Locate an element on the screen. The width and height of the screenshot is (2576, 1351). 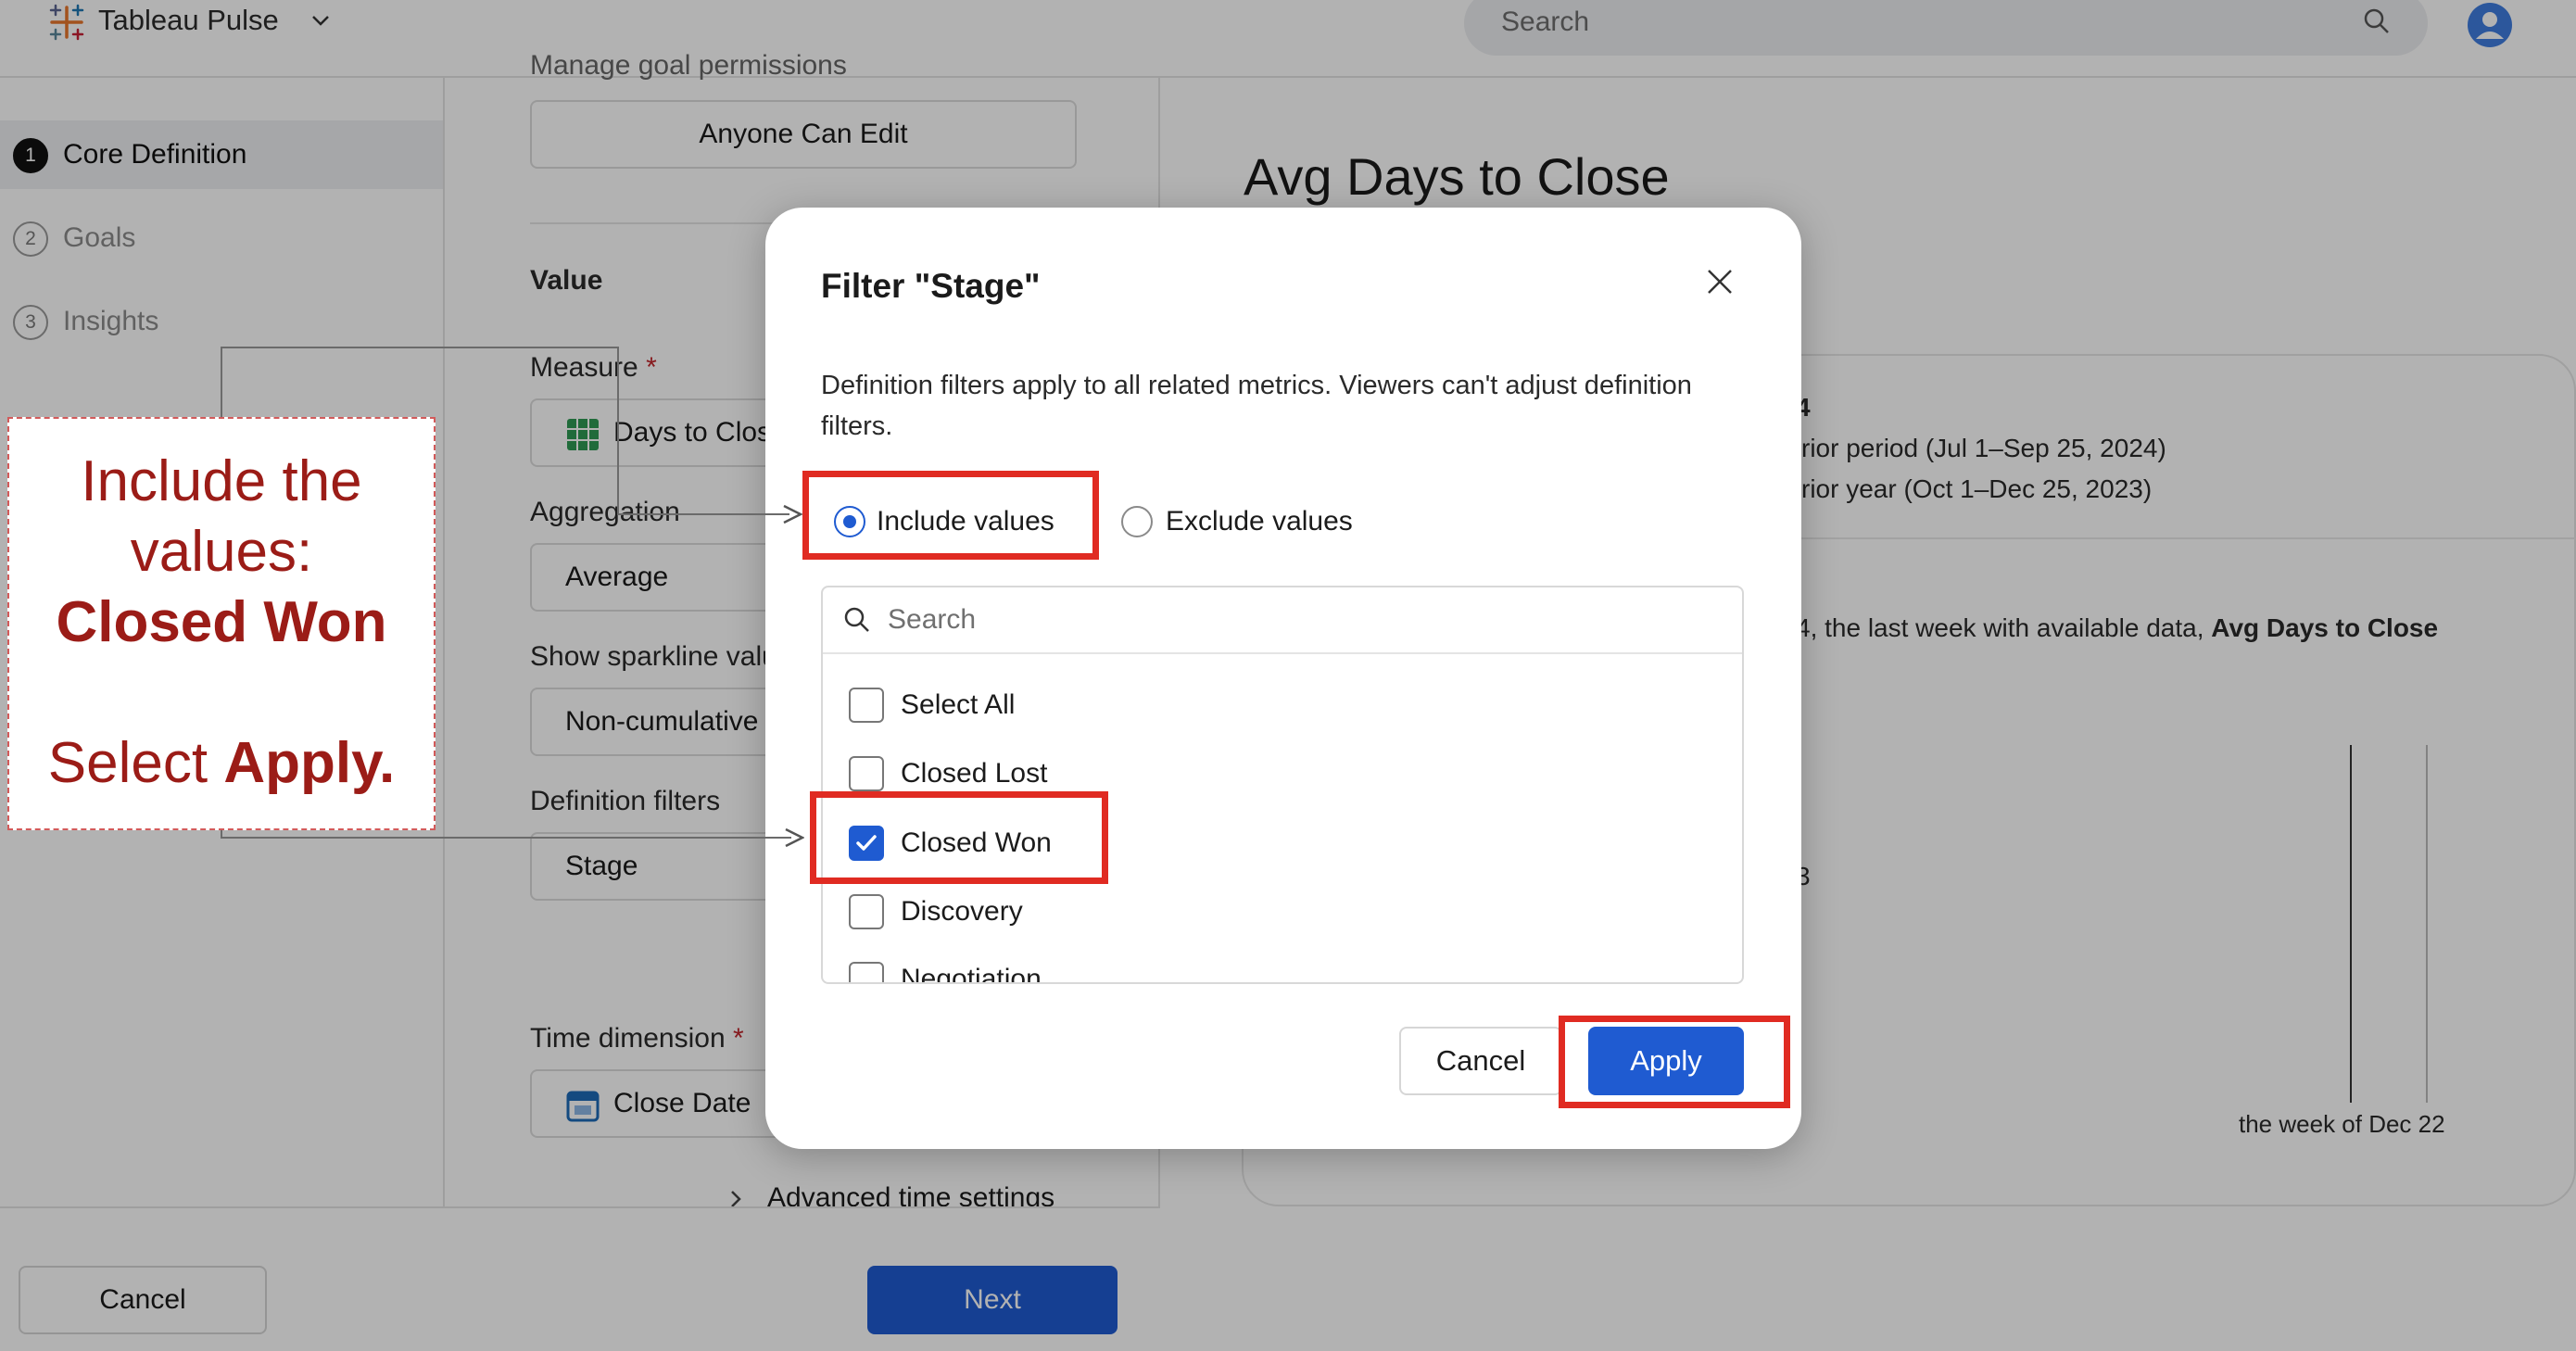
radio-button is located at coordinates (1137, 521).